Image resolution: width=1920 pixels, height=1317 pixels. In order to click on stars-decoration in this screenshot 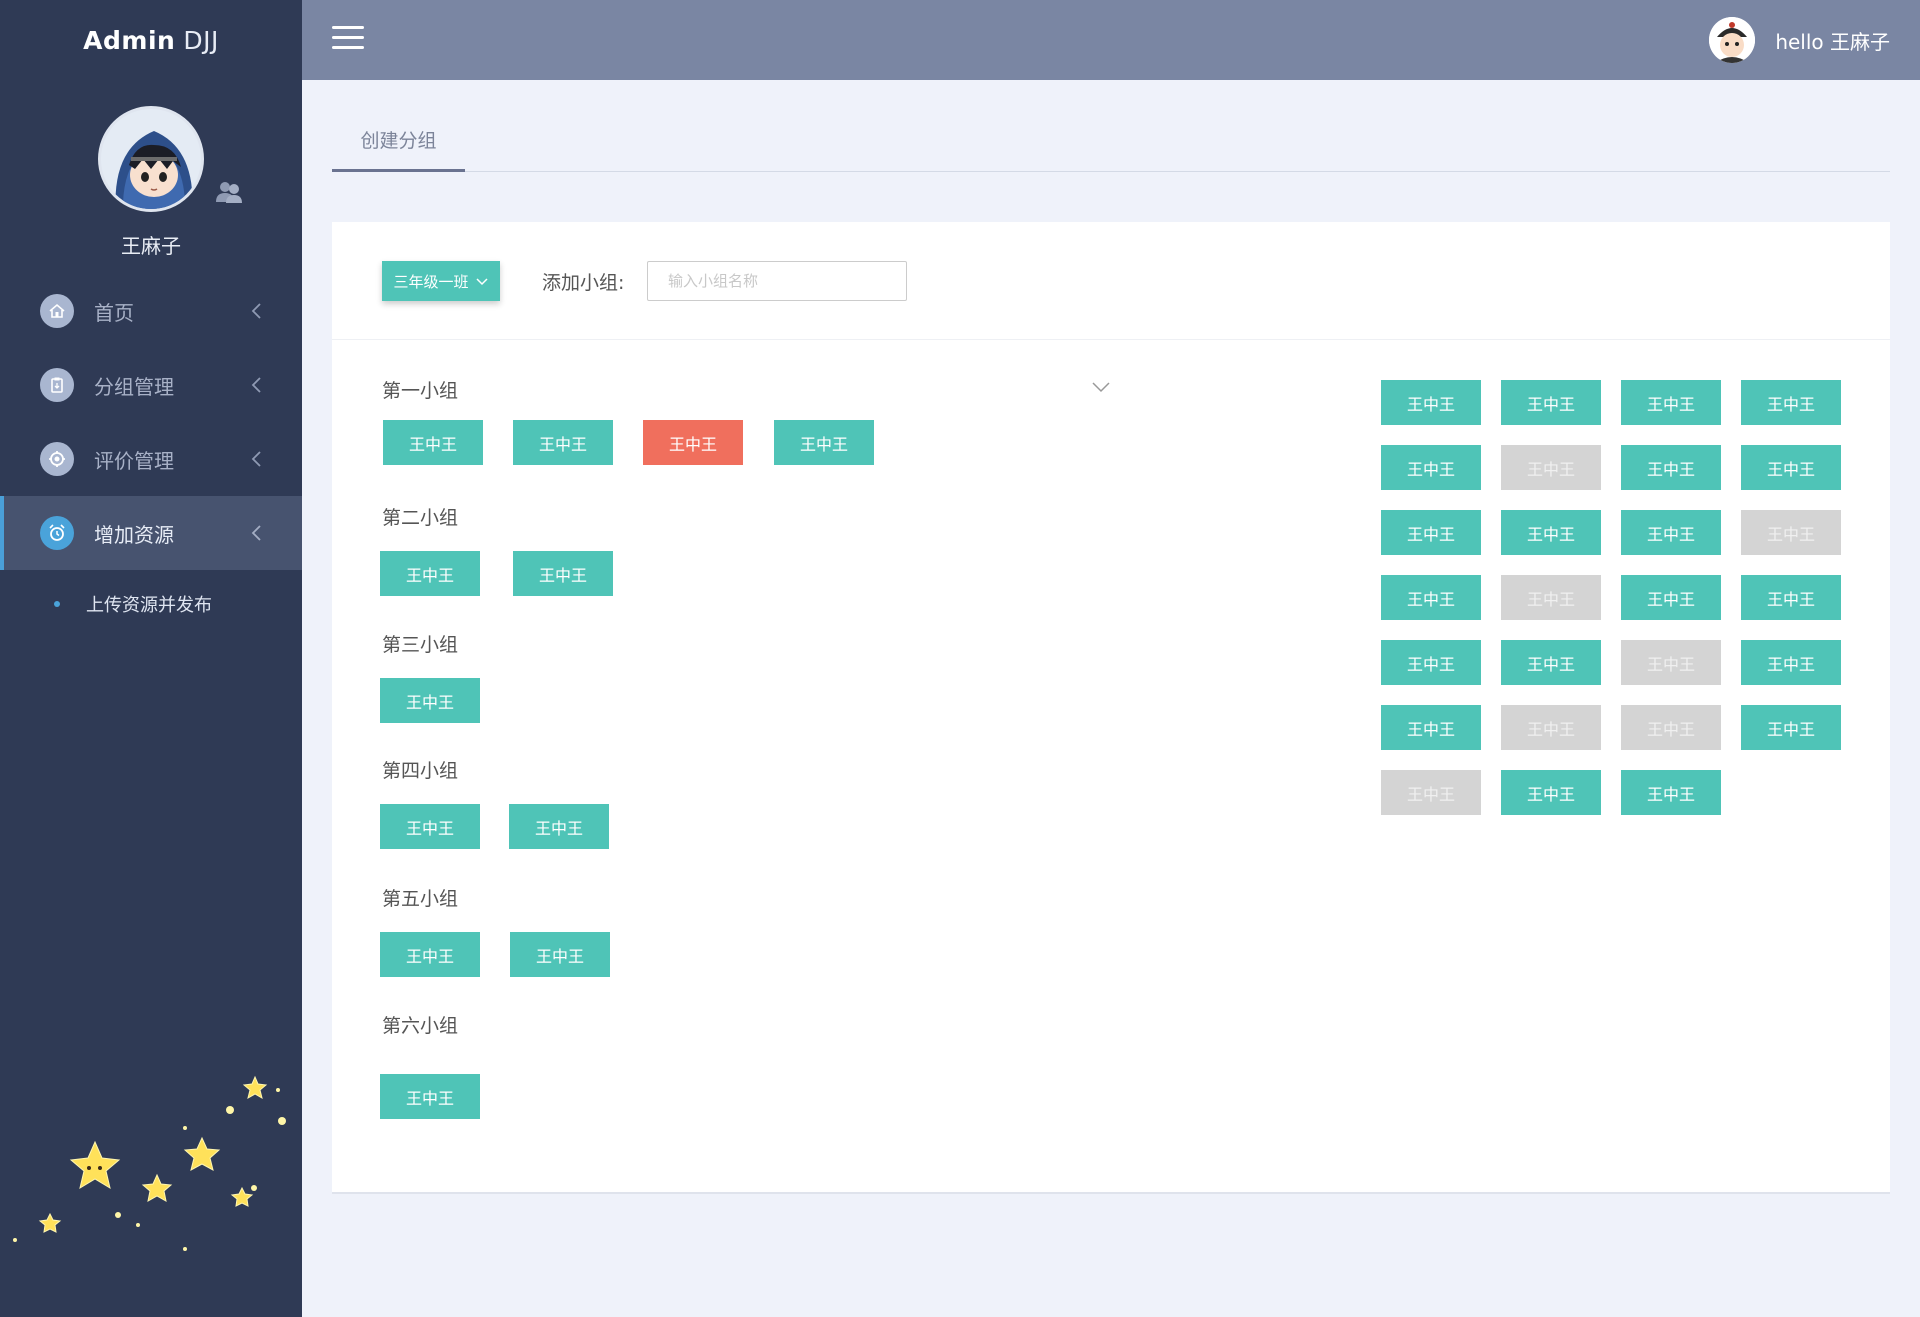, I will do `click(149, 1163)`.